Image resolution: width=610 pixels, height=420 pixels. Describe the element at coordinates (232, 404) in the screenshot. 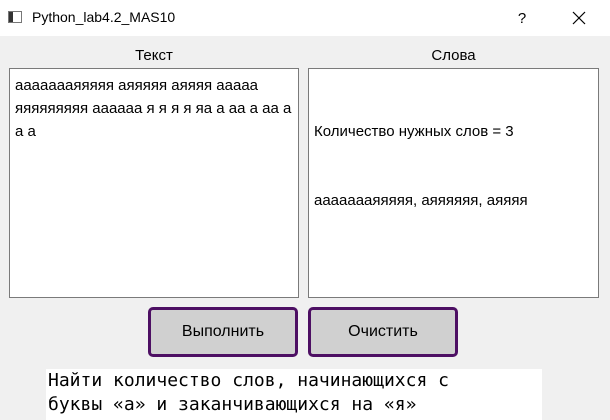

I see `task-line-2: буквы «а» и заканчивающихся на «я»` at that location.